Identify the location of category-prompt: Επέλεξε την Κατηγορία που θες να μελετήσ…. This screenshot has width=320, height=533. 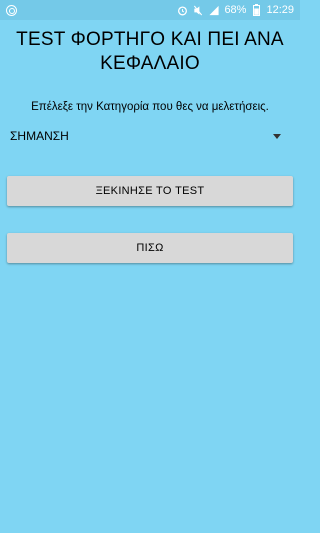
(150, 107).